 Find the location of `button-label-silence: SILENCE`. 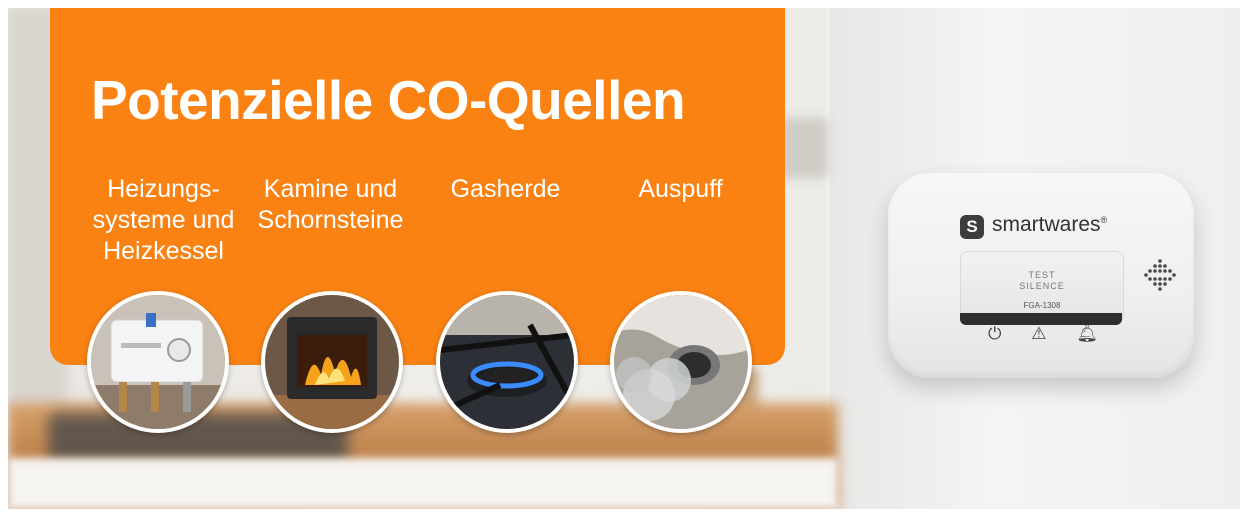

button-label-silence: SILENCE is located at coordinates (1042, 286).